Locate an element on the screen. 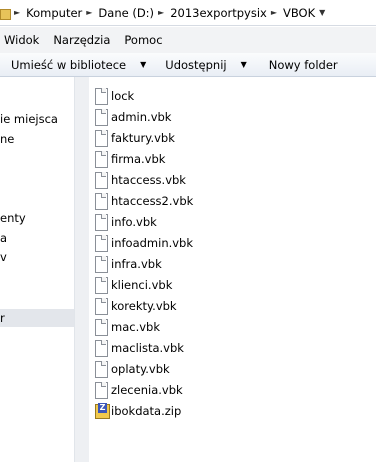 This screenshot has height=462, width=376. file-name: infra.vbk is located at coordinates (136, 264).